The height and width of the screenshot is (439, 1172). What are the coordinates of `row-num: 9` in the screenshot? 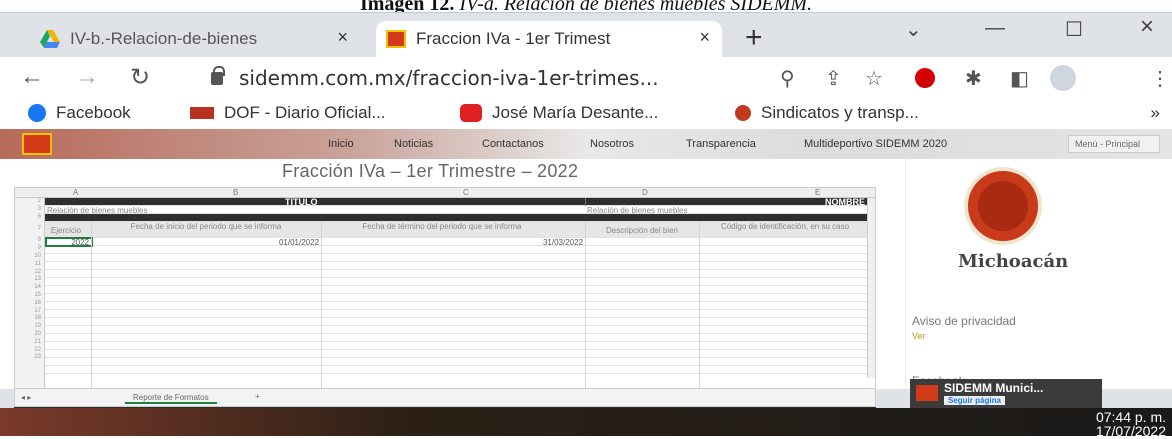 It's located at (39, 248).